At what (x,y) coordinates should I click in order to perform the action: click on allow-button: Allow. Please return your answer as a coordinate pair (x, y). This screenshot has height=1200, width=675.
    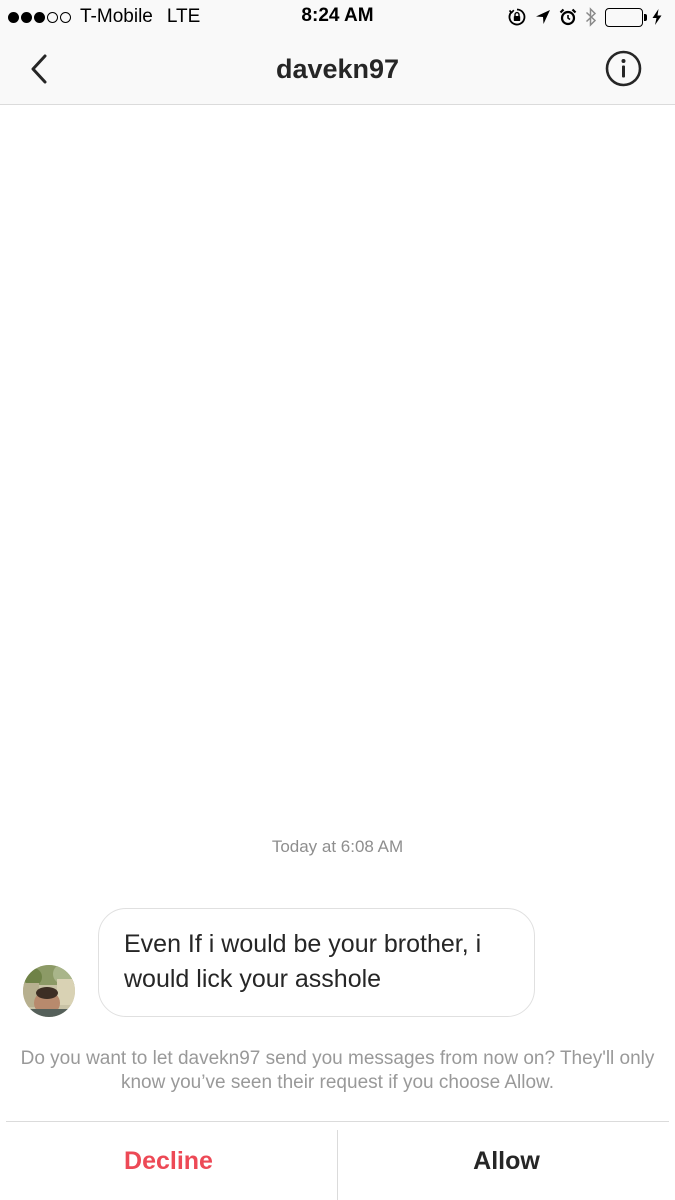
    Looking at the image, I should click on (506, 1161).